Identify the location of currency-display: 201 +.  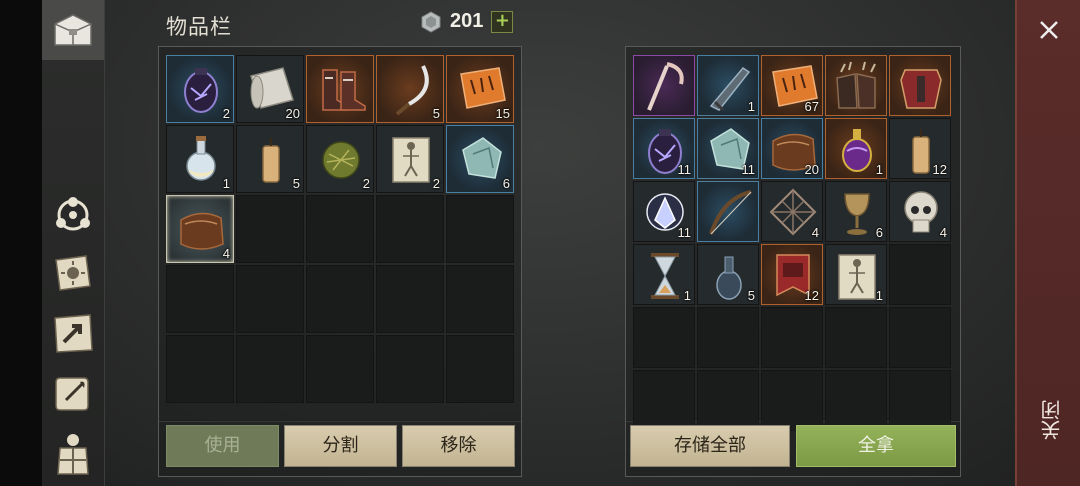
(467, 21).